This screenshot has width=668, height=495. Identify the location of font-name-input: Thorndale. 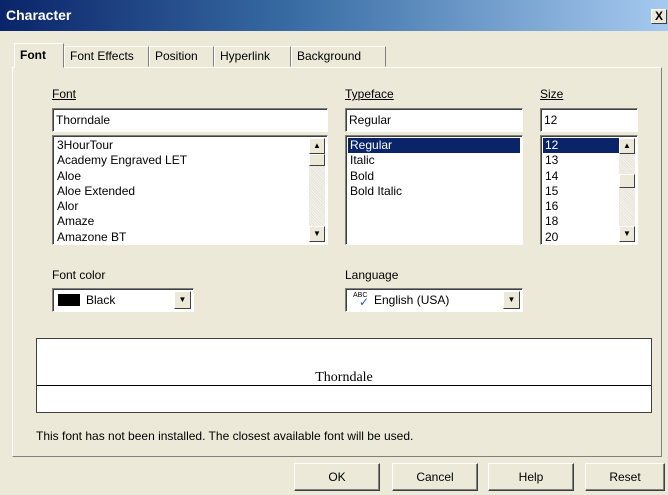
(190, 120).